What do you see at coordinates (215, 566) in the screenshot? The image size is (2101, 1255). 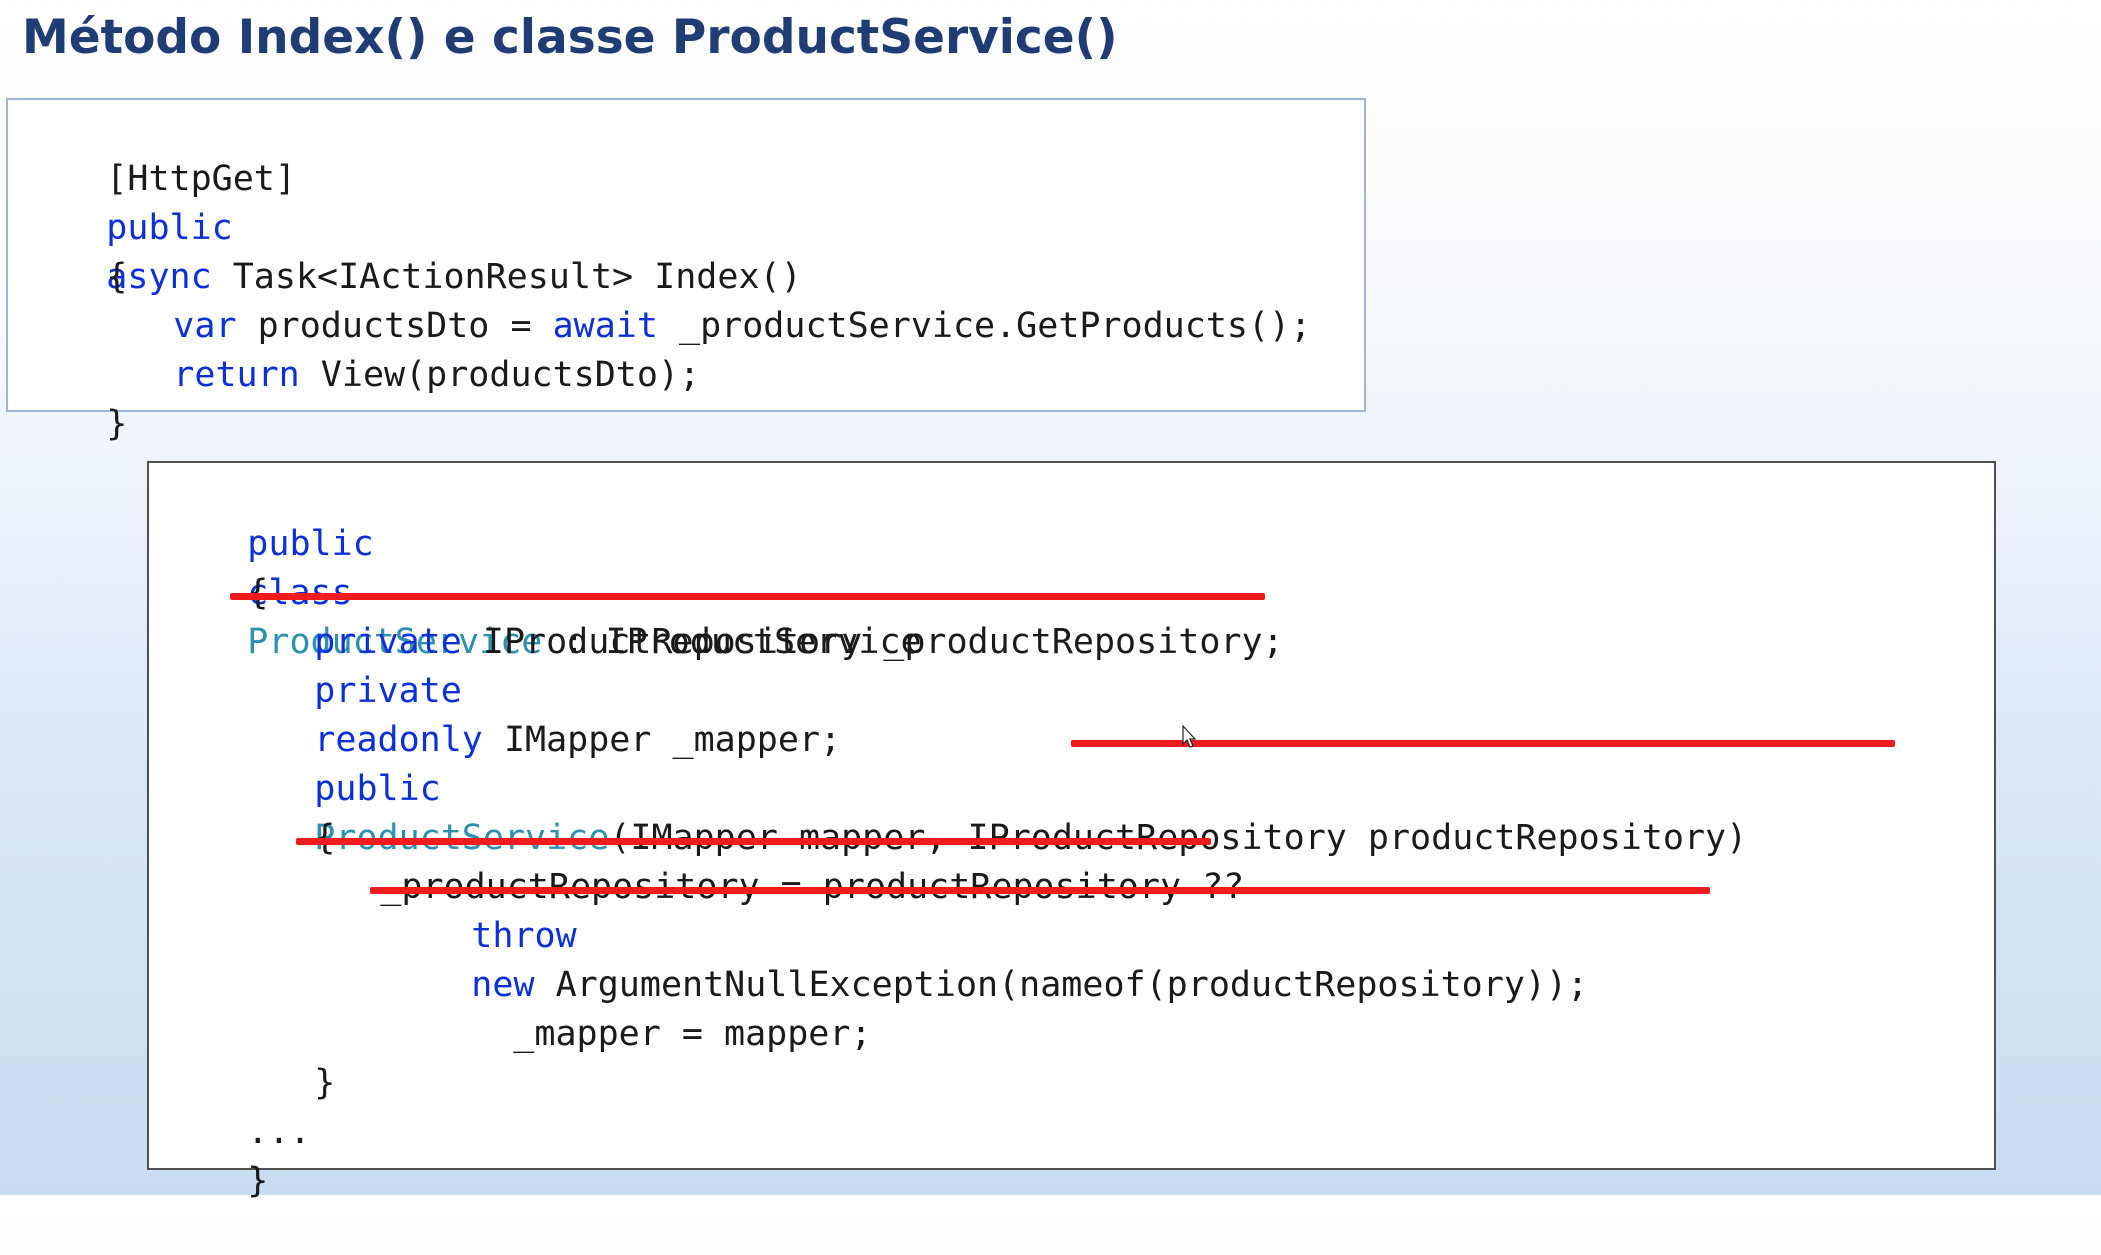 I see `code-line-class-open-brace: {` at bounding box center [215, 566].